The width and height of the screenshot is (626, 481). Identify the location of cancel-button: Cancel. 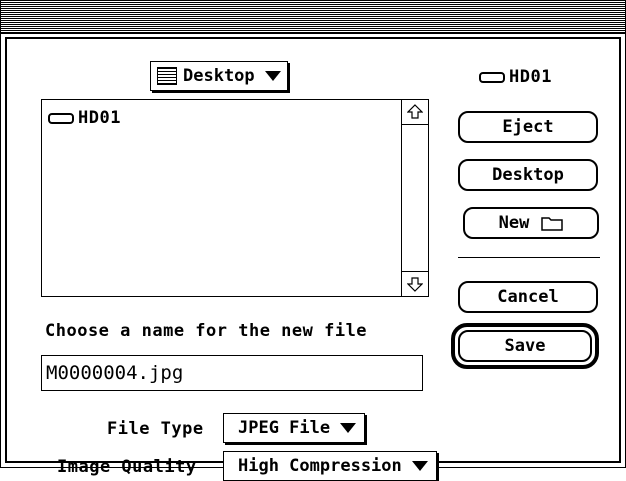
(528, 297).